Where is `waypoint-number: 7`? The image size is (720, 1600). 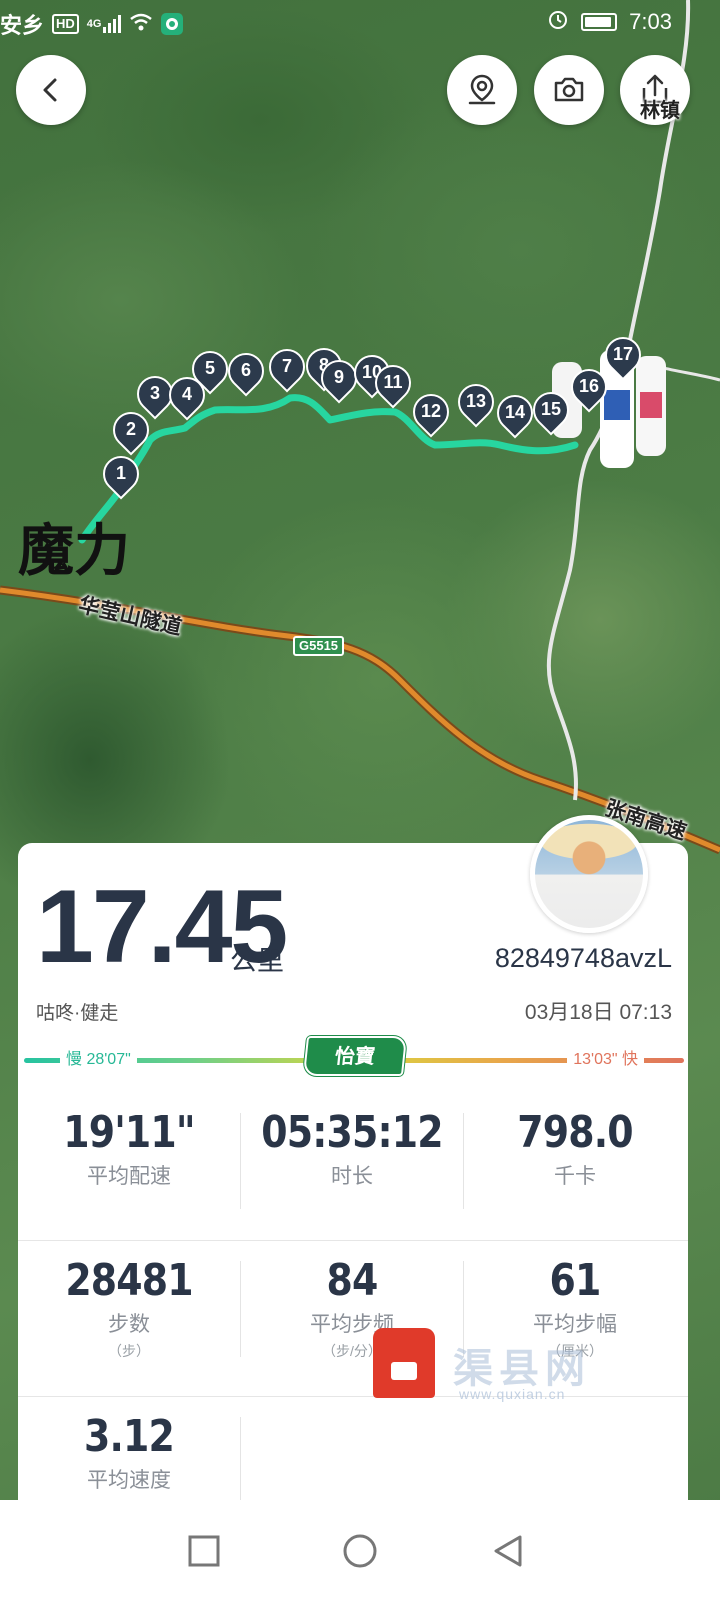
waypoint-number: 7 is located at coordinates (286, 366).